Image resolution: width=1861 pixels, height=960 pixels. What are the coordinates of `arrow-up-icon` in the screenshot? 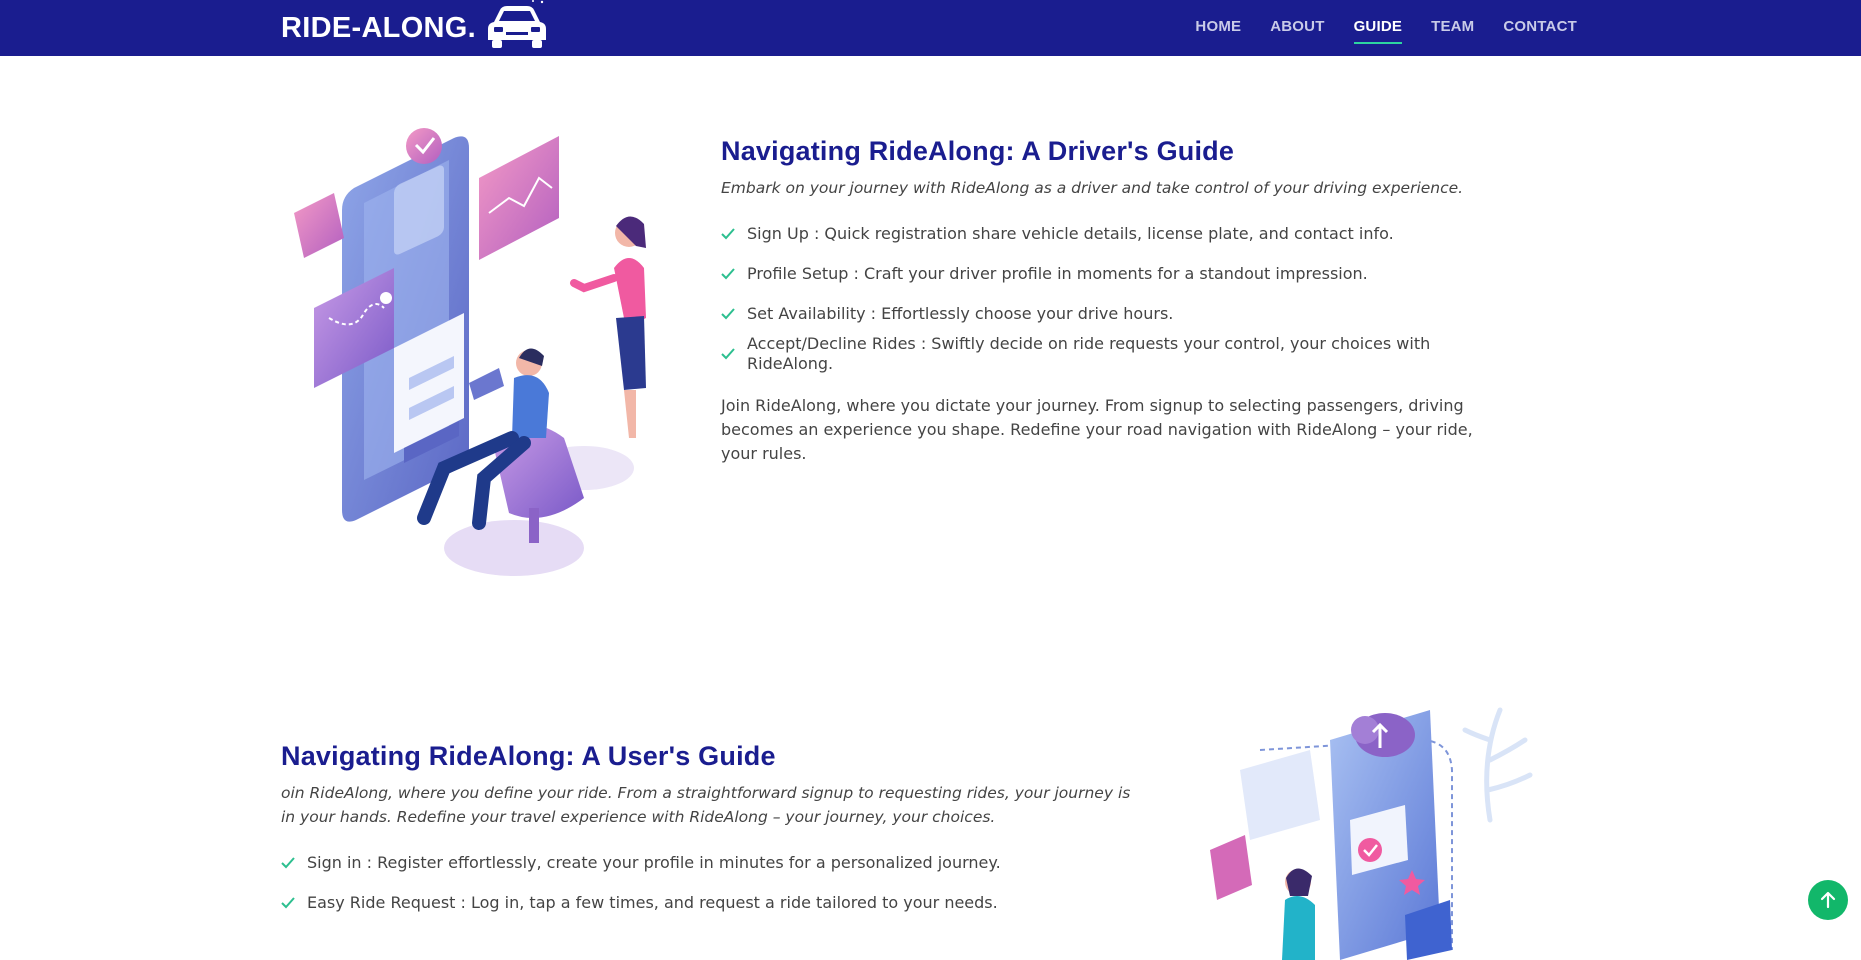 It's located at (1828, 900).